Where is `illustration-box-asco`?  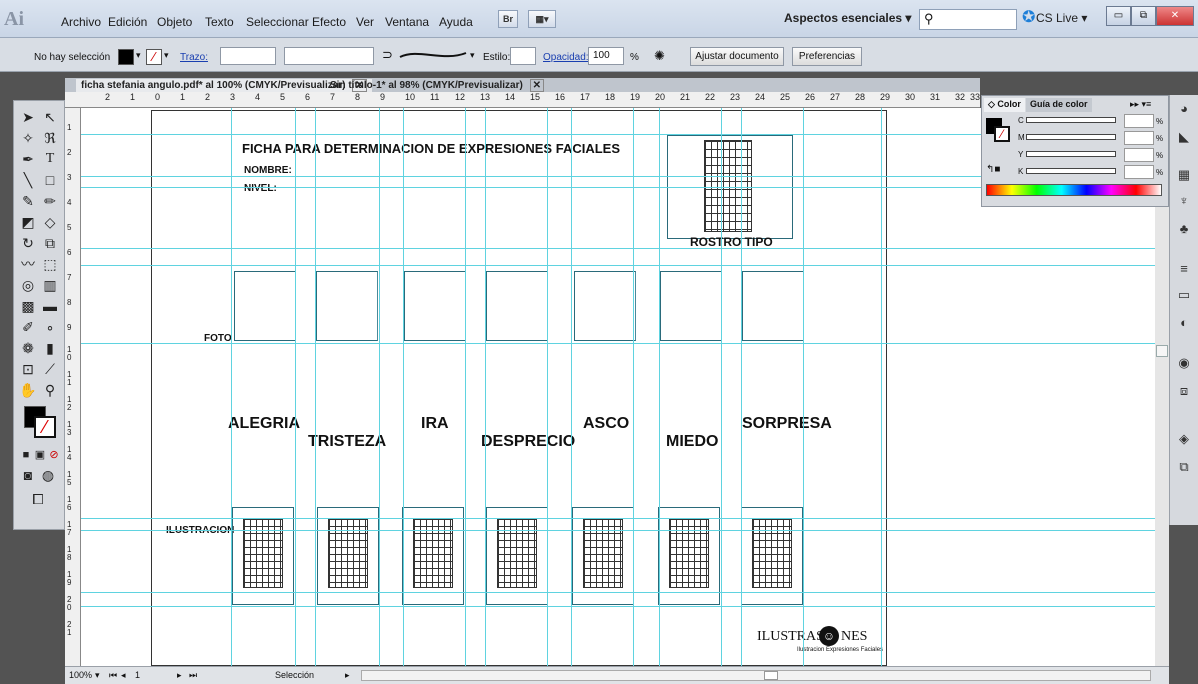 illustration-box-asco is located at coordinates (603, 556).